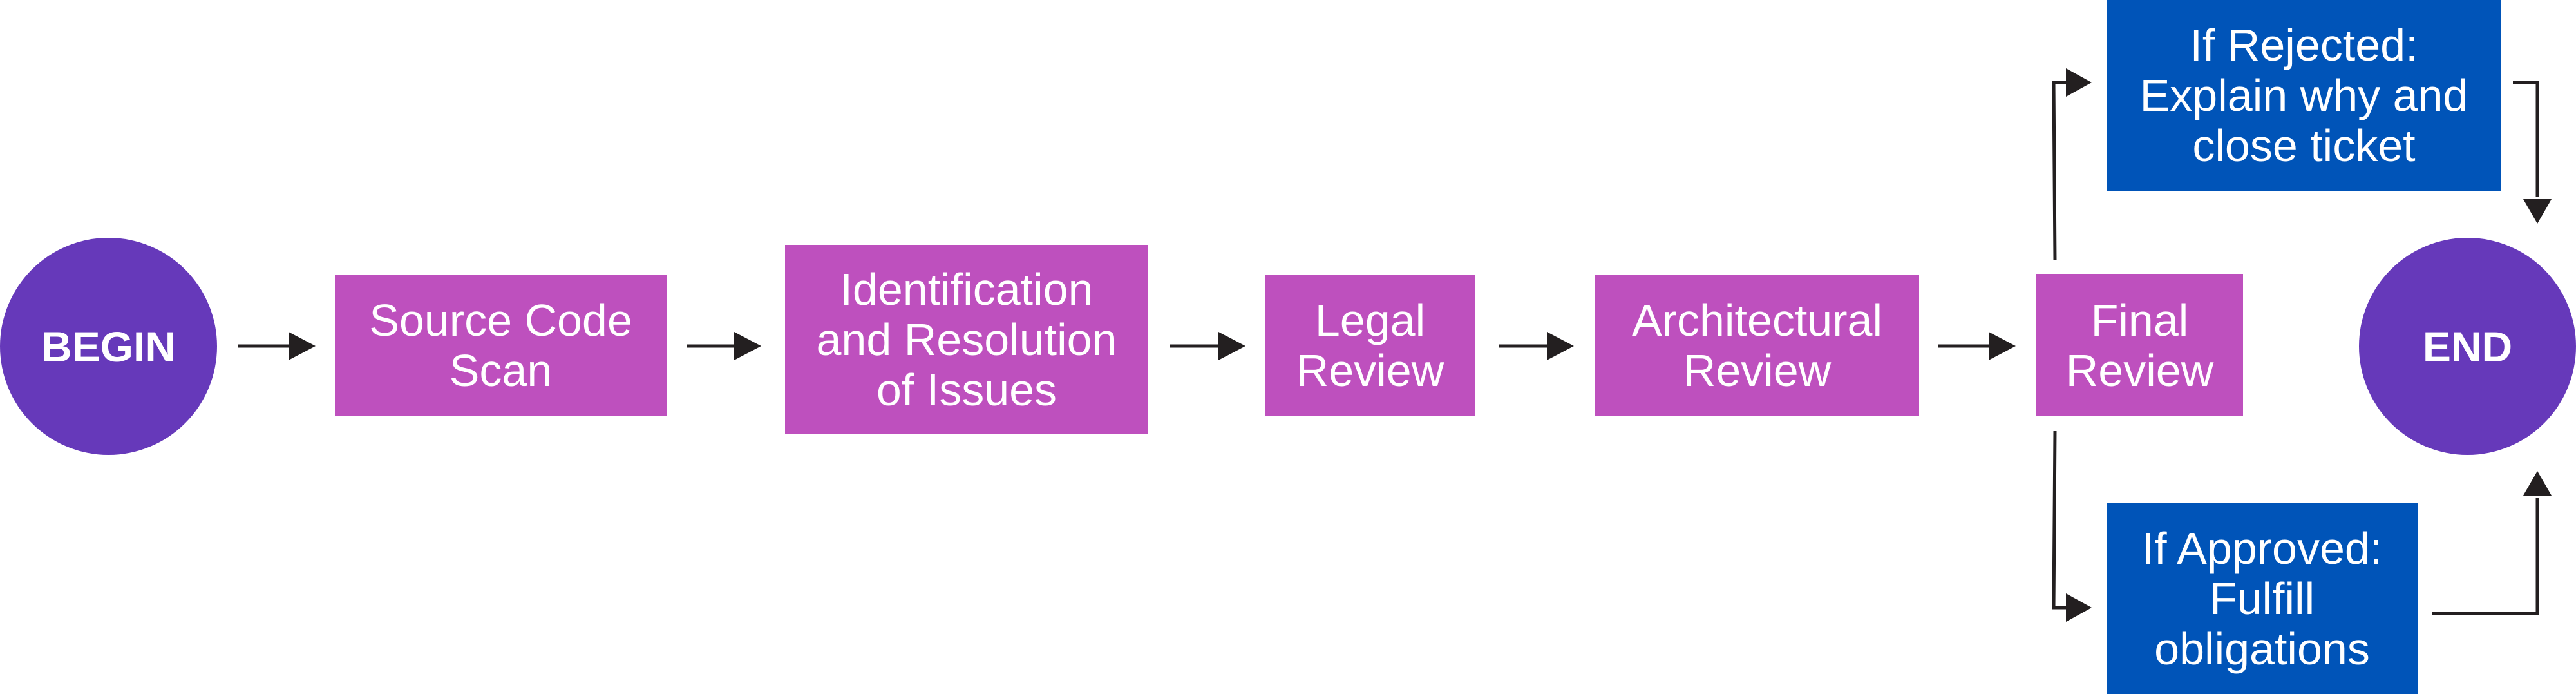 Image resolution: width=2576 pixels, height=694 pixels. I want to click on begin-label: BEGIN, so click(108, 346).